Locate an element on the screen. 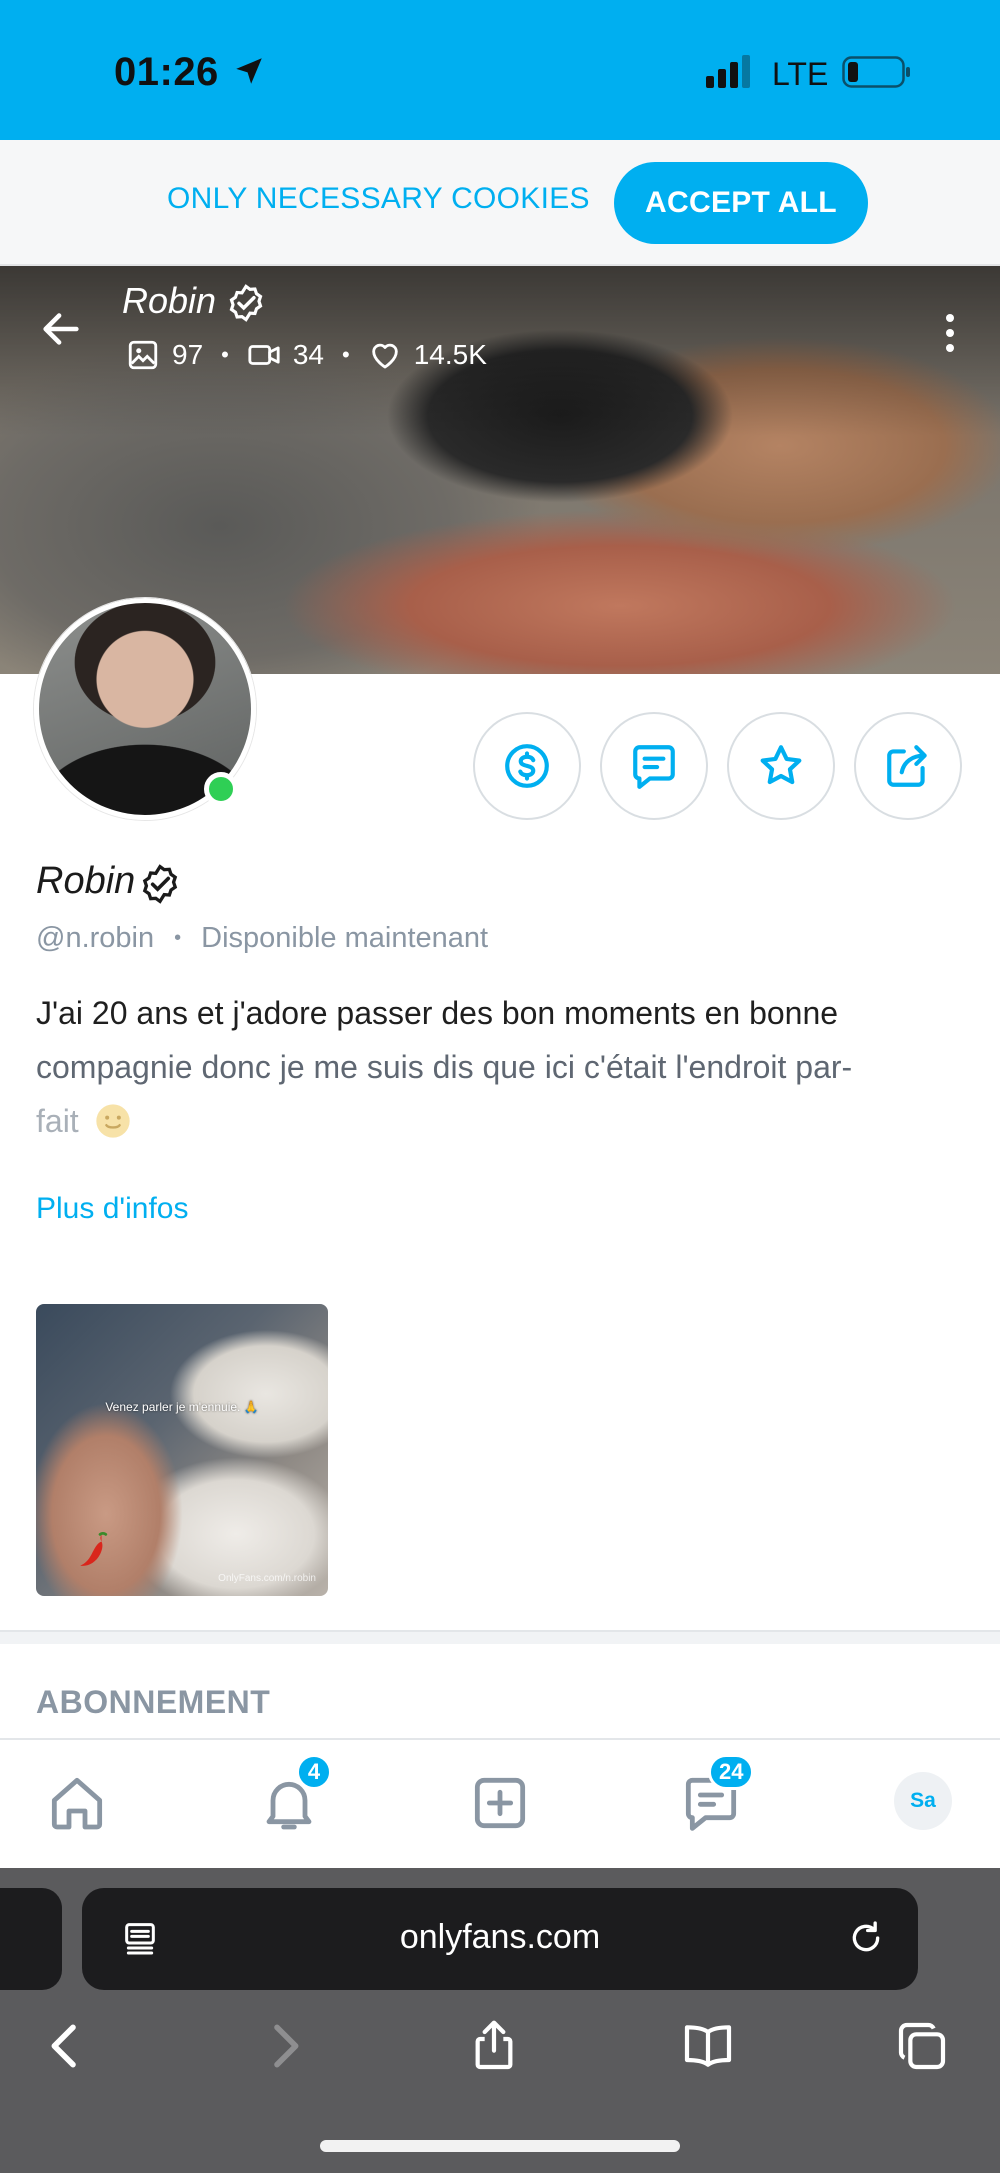 This screenshot has height=2173, width=1000. videos-count: 34 is located at coordinates (308, 354).